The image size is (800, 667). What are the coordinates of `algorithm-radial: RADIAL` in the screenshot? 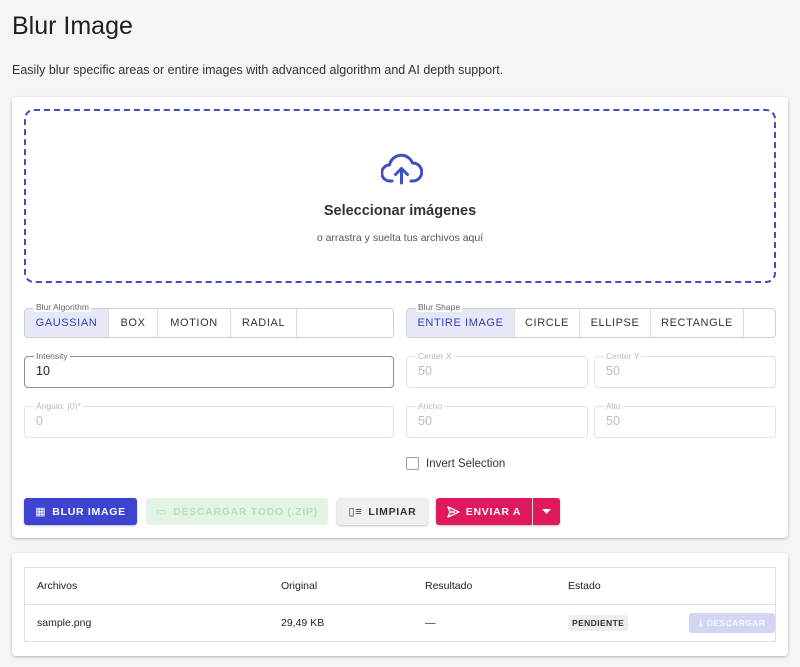 It's located at (264, 323).